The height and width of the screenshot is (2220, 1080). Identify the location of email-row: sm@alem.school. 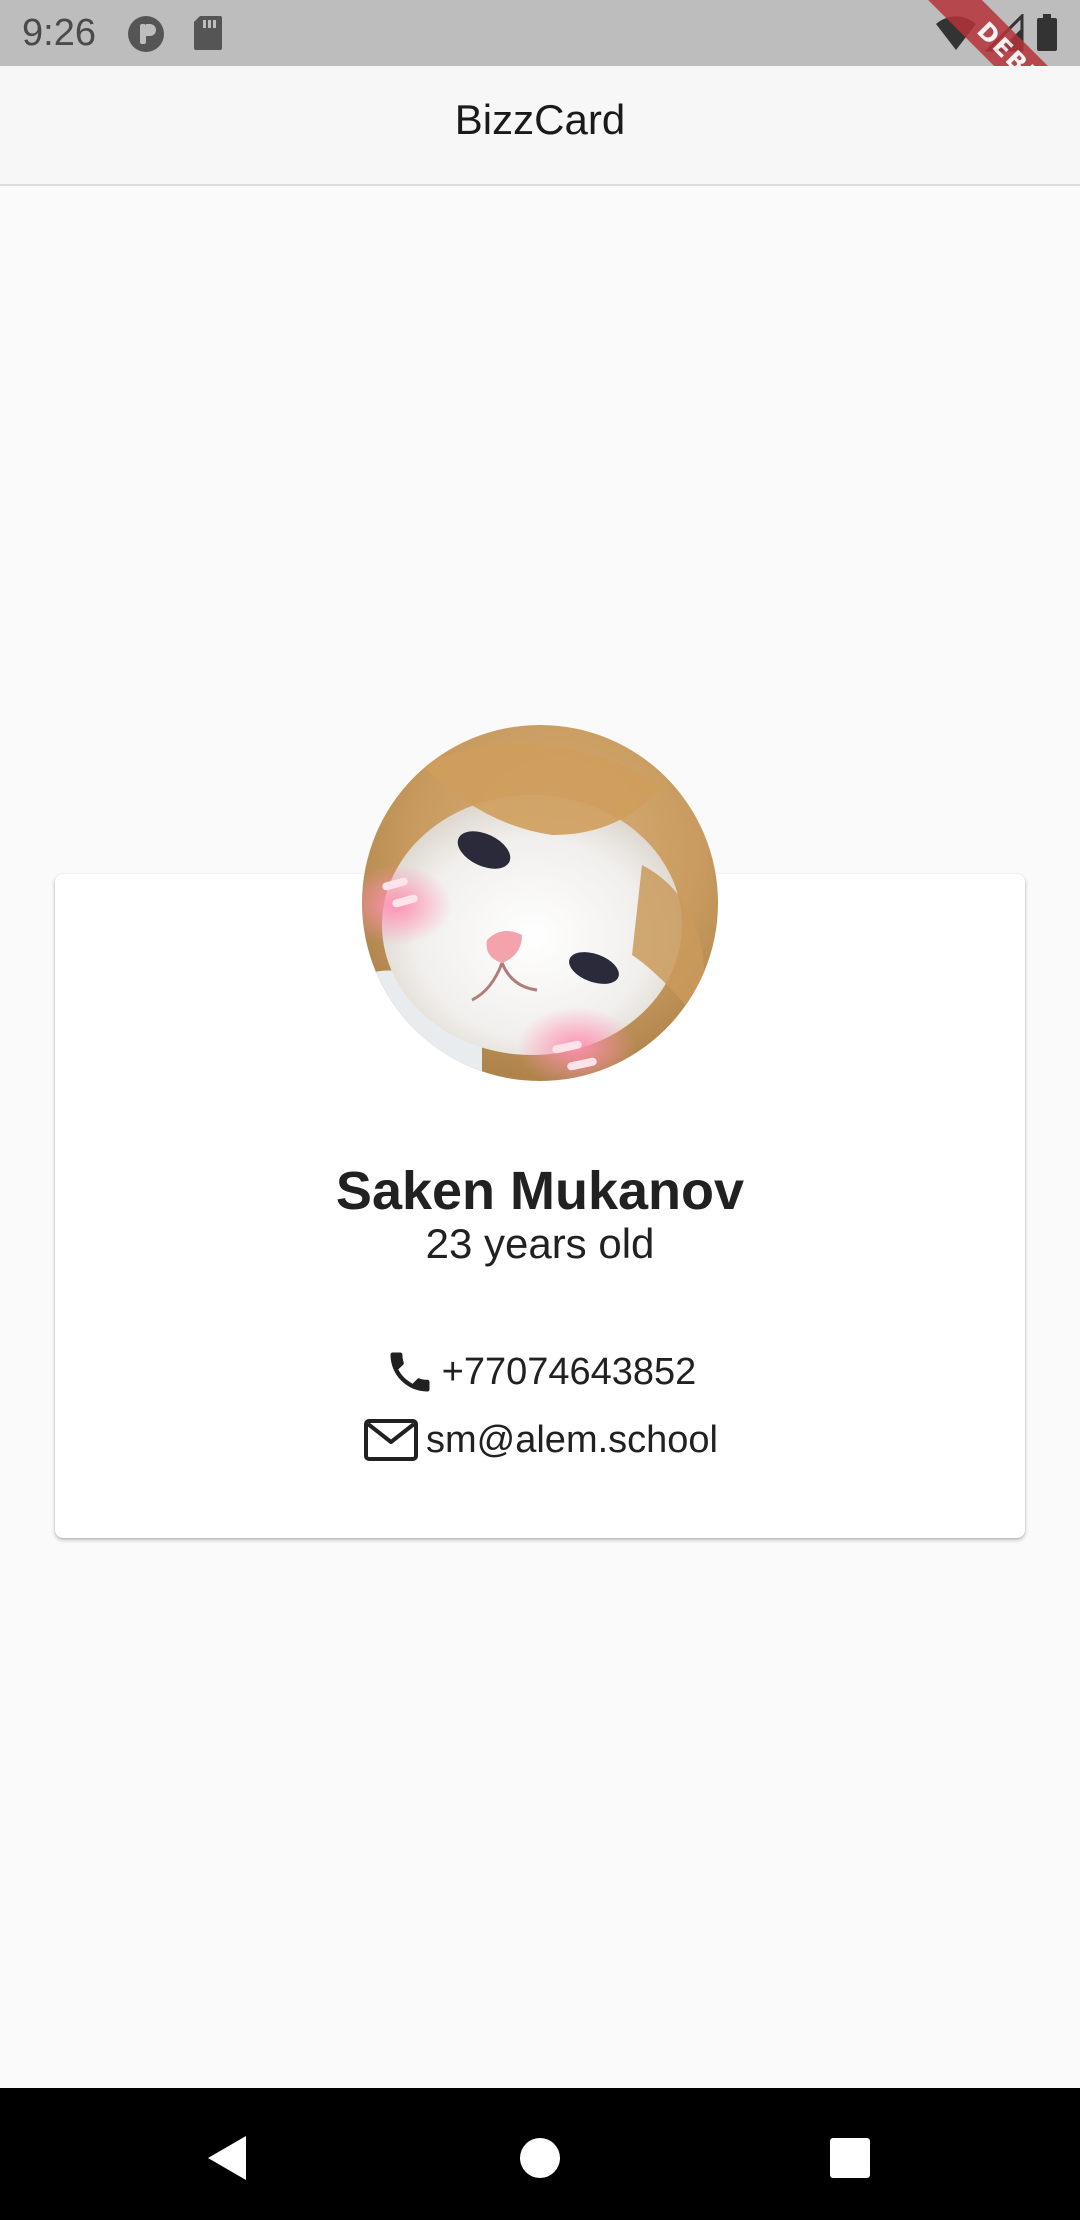
(540, 1440).